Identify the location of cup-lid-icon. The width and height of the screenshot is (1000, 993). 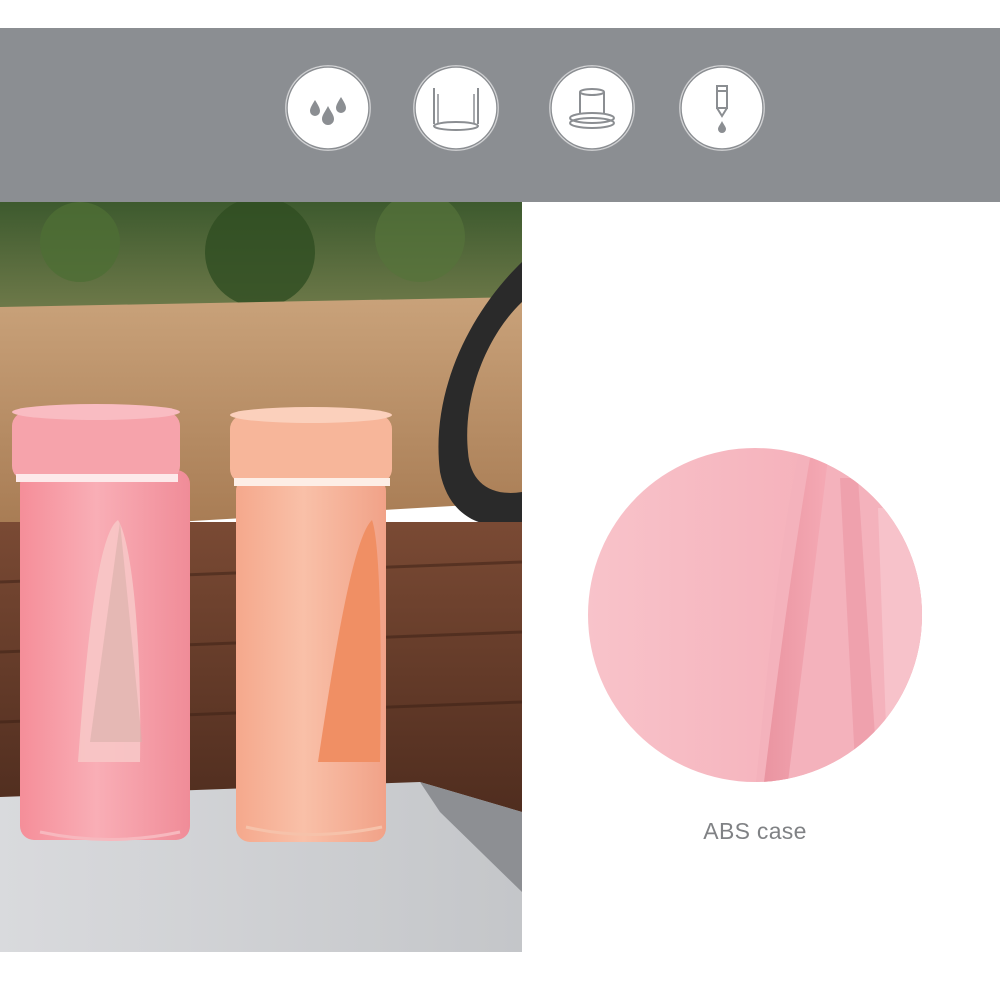
(592, 108).